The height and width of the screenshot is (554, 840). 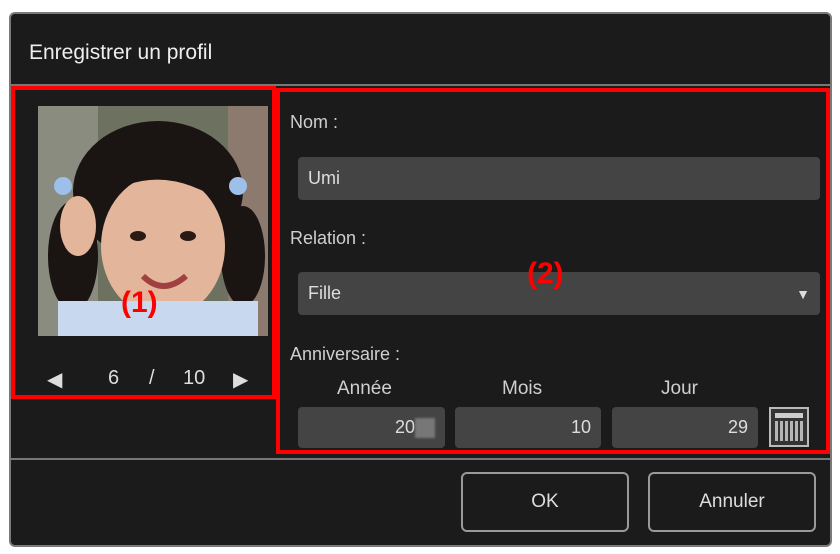 What do you see at coordinates (732, 502) in the screenshot?
I see `cancel-button: Annuler` at bounding box center [732, 502].